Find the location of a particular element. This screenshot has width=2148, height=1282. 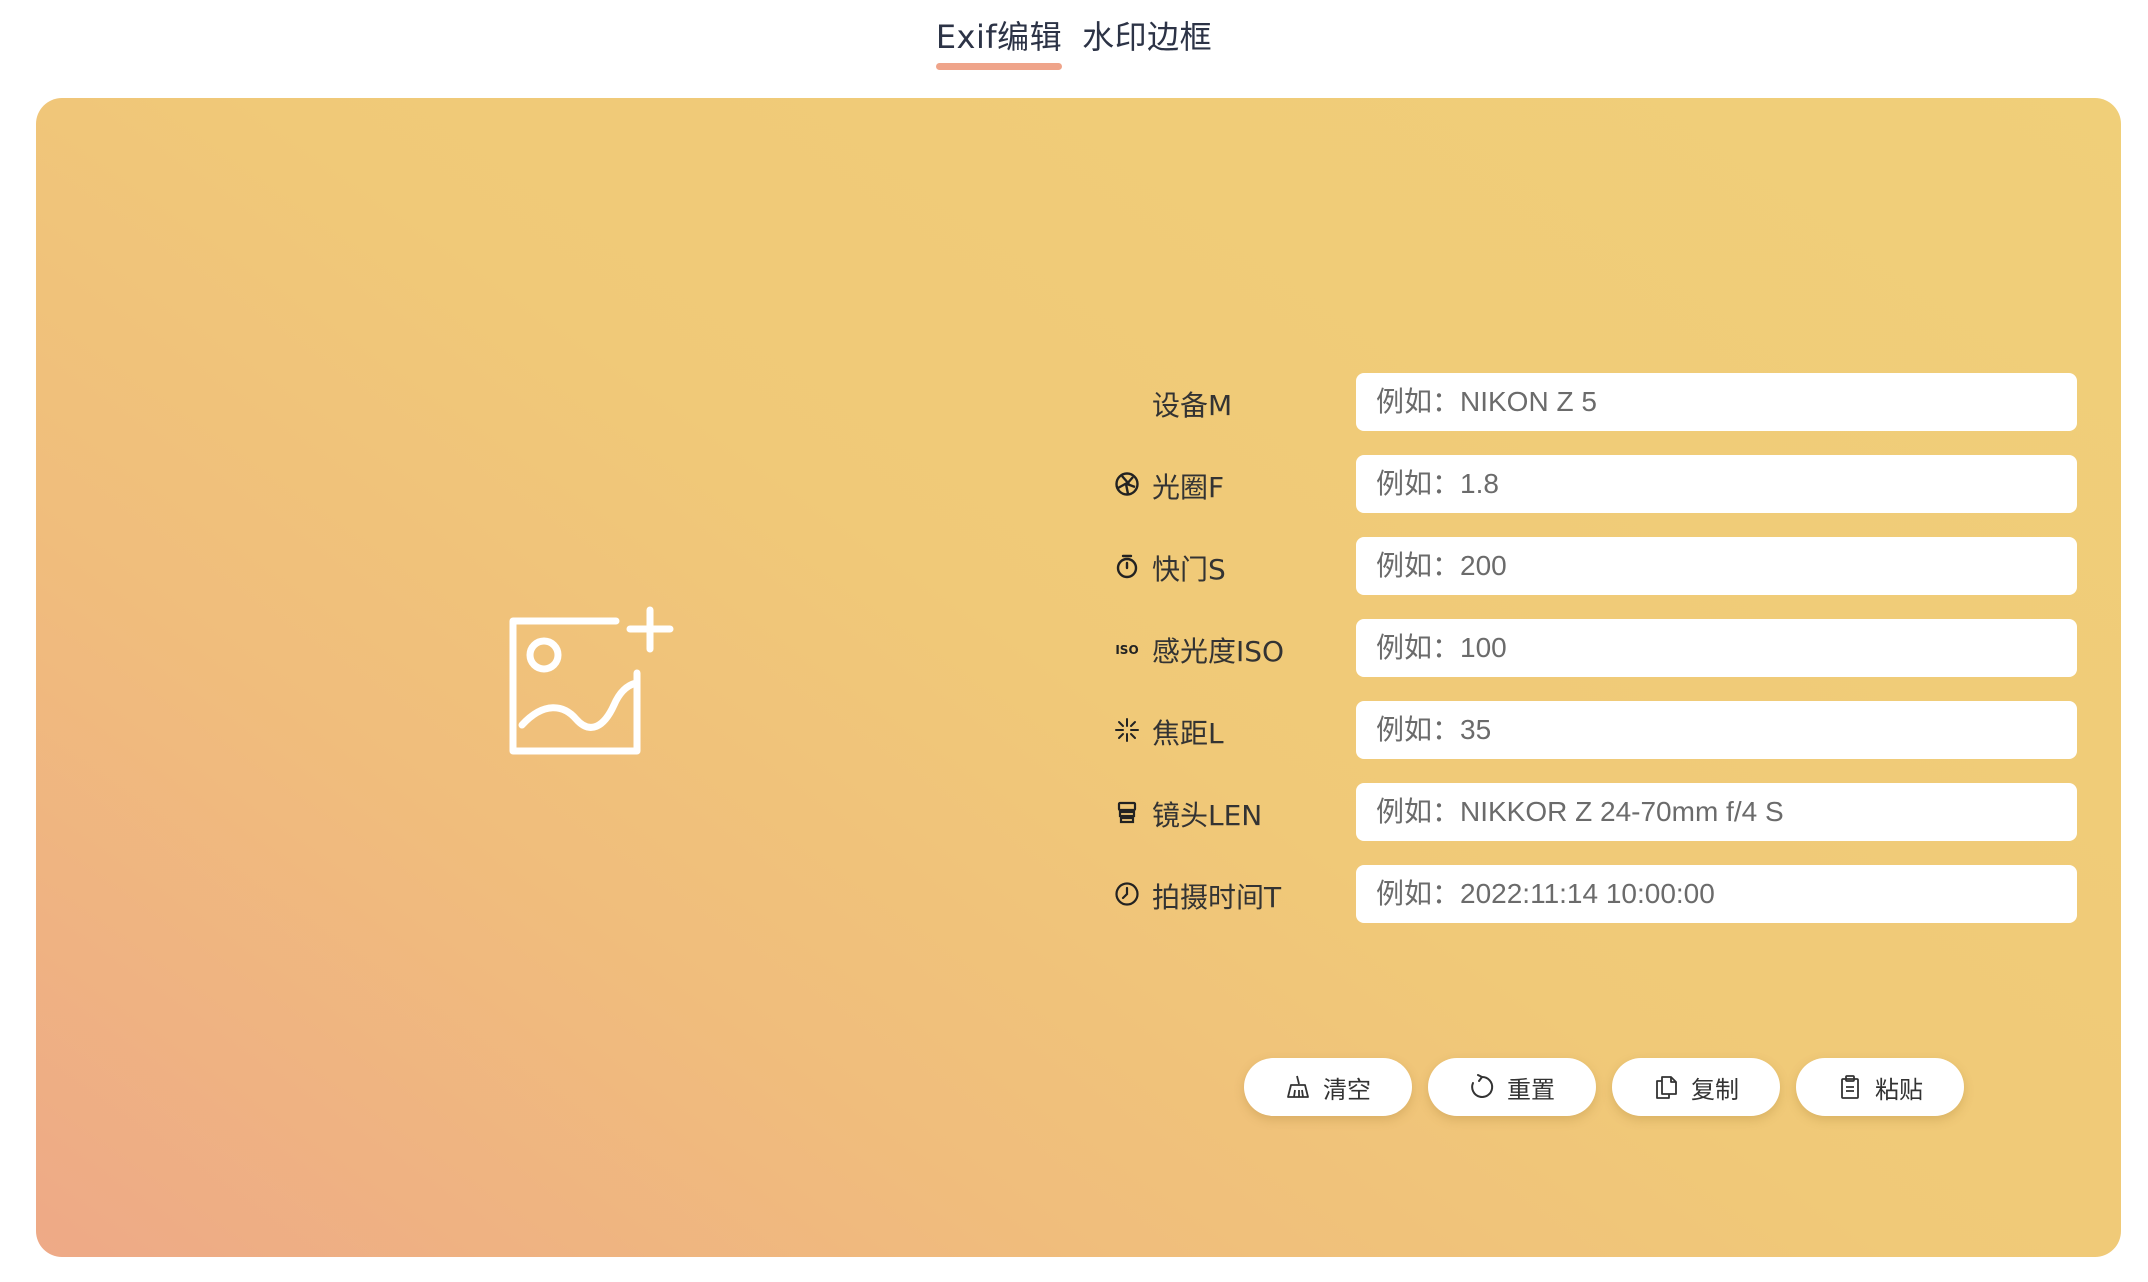

exif-row-shutter: 快门S is located at coordinates (1599, 566).